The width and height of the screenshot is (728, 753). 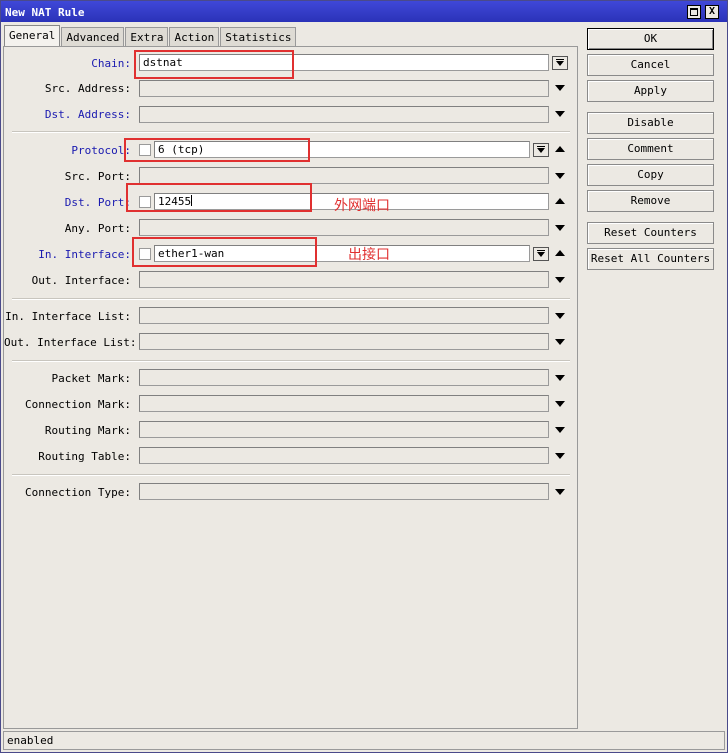 I want to click on out-interface-field, so click(x=344, y=279).